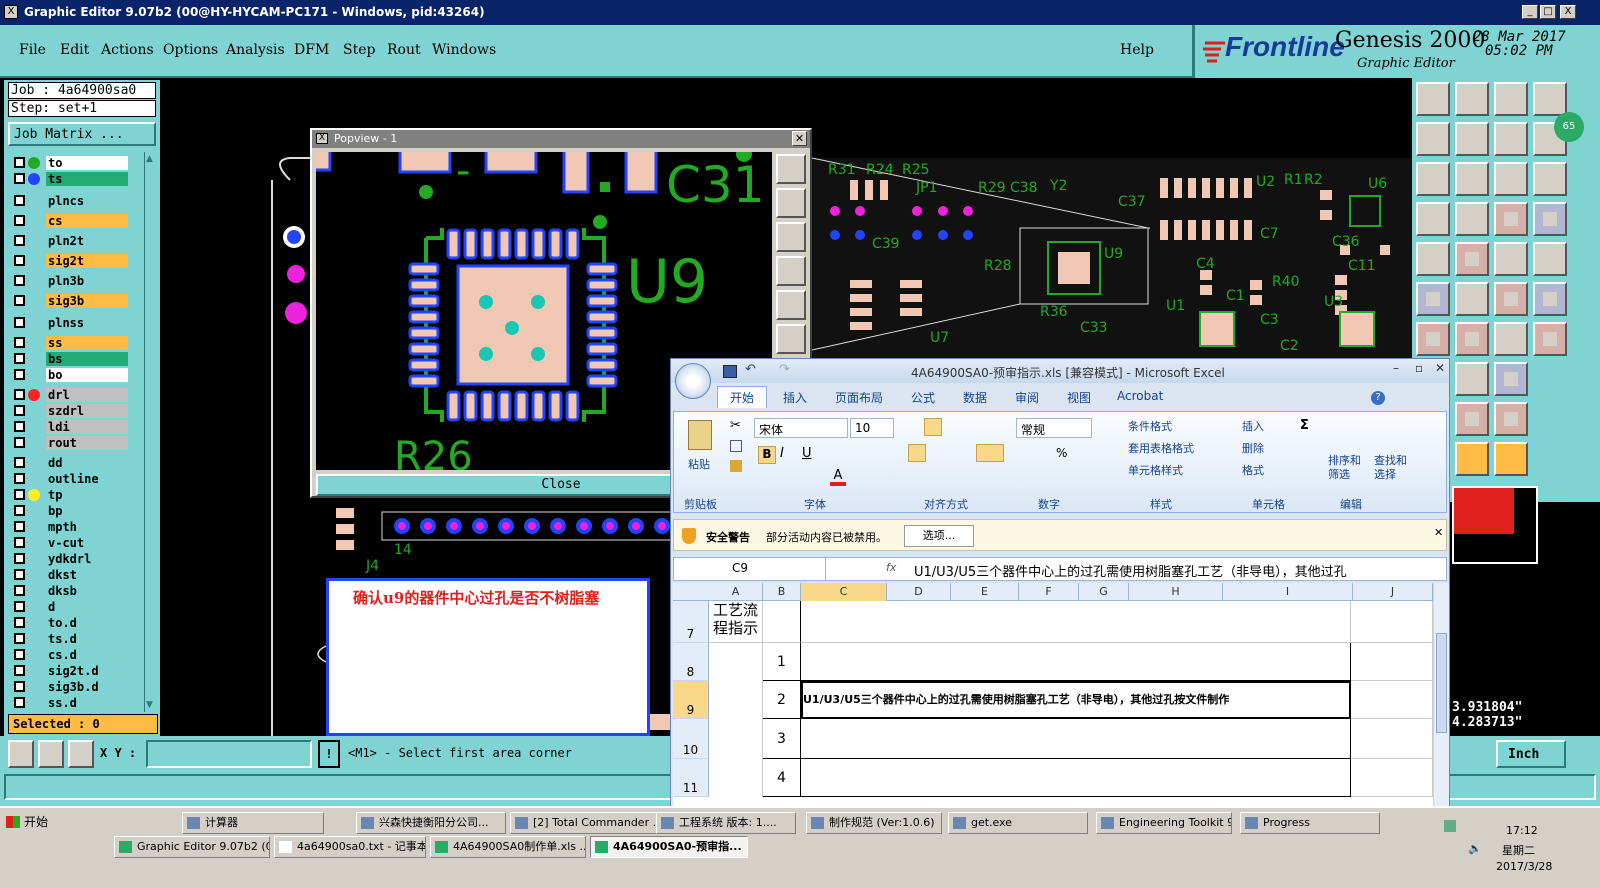 The height and width of the screenshot is (888, 1600). What do you see at coordinates (87, 703) in the screenshot?
I see `layer-name: ss.d` at bounding box center [87, 703].